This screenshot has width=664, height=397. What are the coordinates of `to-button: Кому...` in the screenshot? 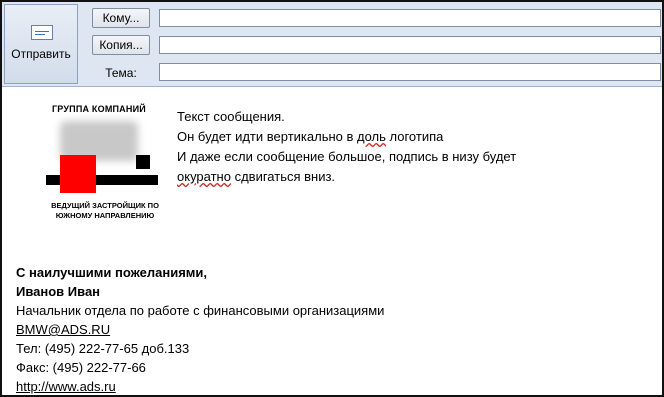 It's located at (121, 18).